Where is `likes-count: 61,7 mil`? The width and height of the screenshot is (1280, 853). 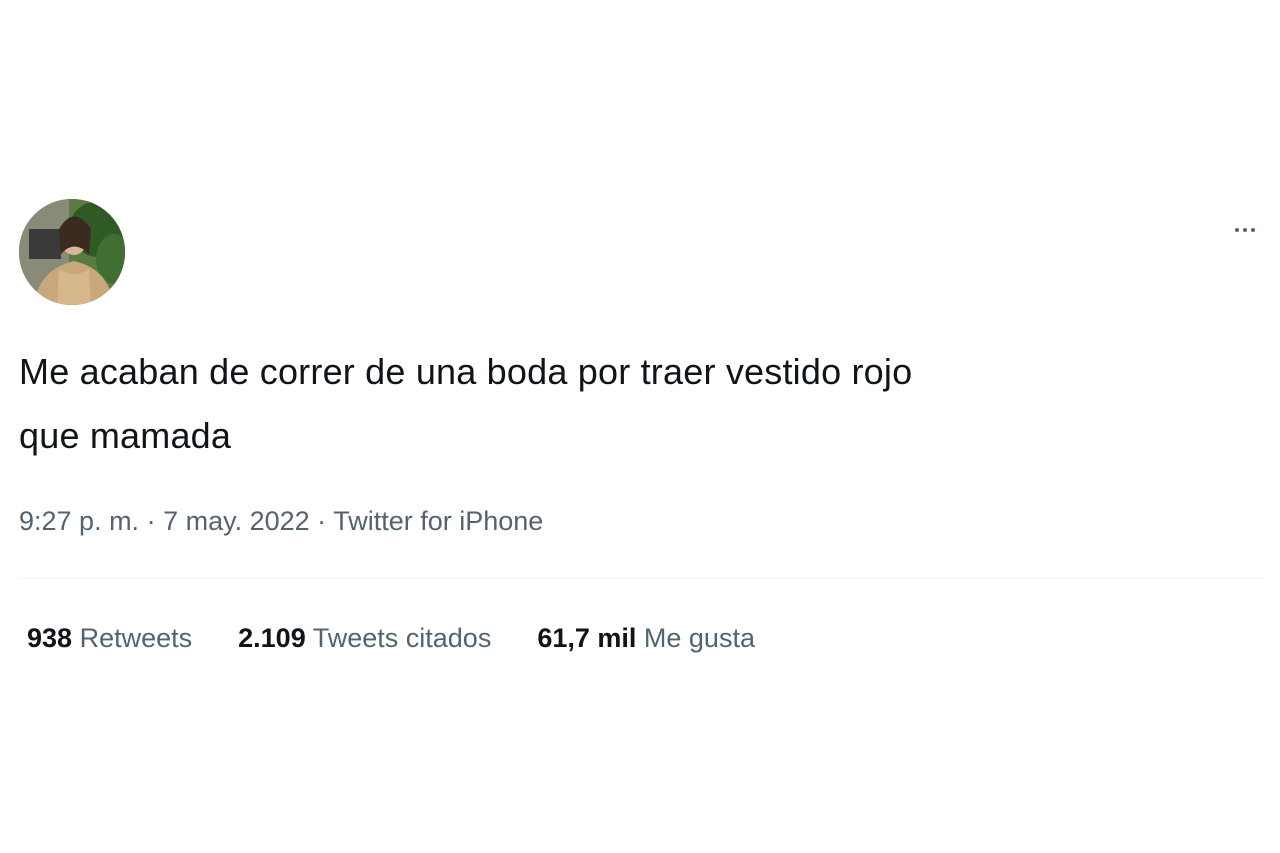 likes-count: 61,7 mil is located at coordinates (587, 638).